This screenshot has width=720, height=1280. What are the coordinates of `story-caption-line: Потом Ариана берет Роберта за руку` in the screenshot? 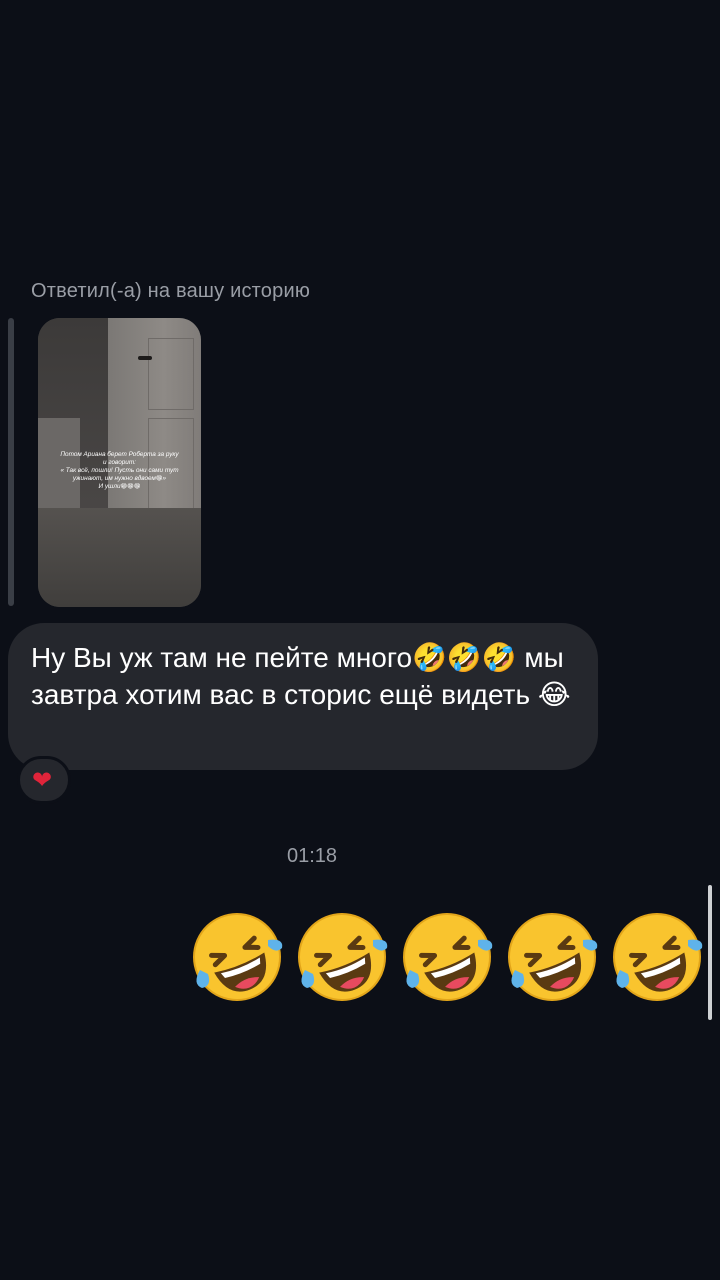 It's located at (119, 454).